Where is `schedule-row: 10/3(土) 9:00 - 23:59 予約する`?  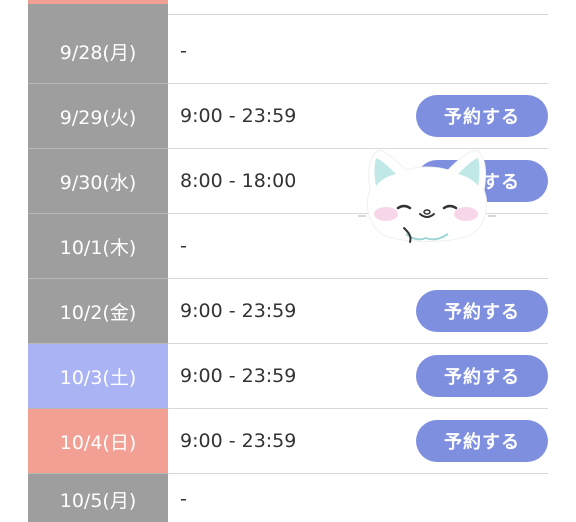 schedule-row: 10/3(土) 9:00 - 23:59 予約する is located at coordinates (288, 376).